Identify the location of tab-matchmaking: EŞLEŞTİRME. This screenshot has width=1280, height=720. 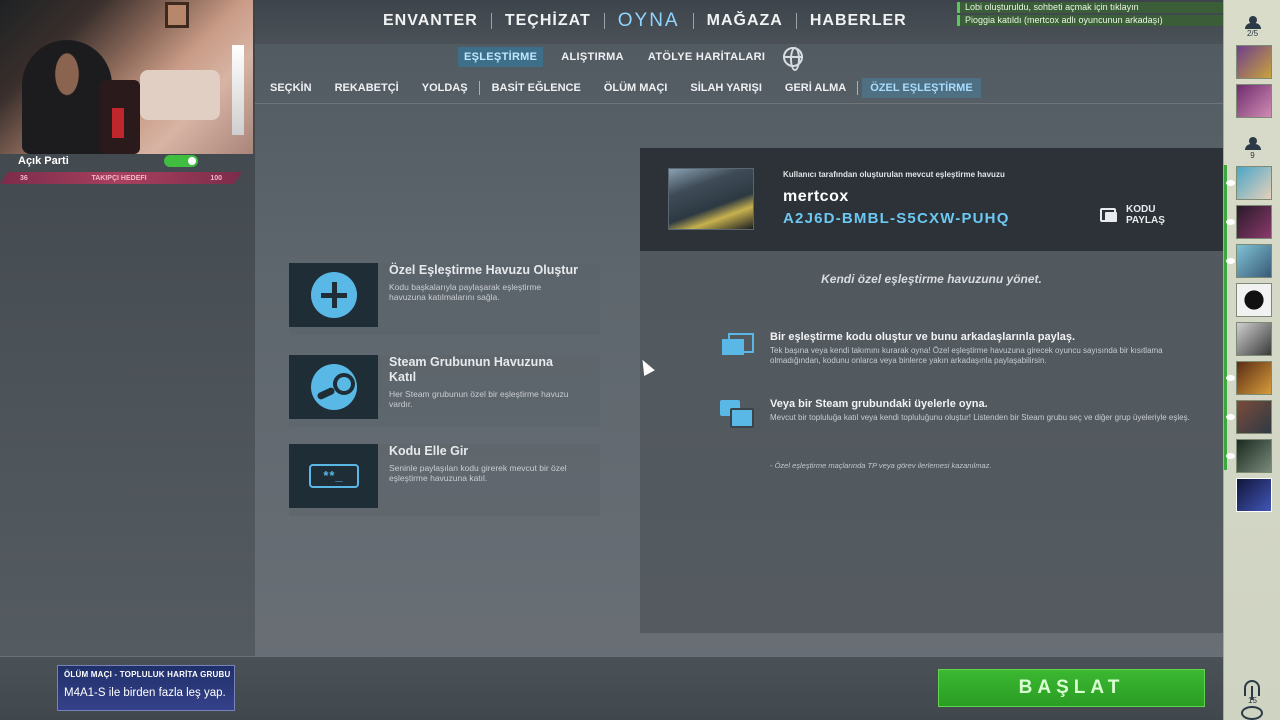
(501, 57).